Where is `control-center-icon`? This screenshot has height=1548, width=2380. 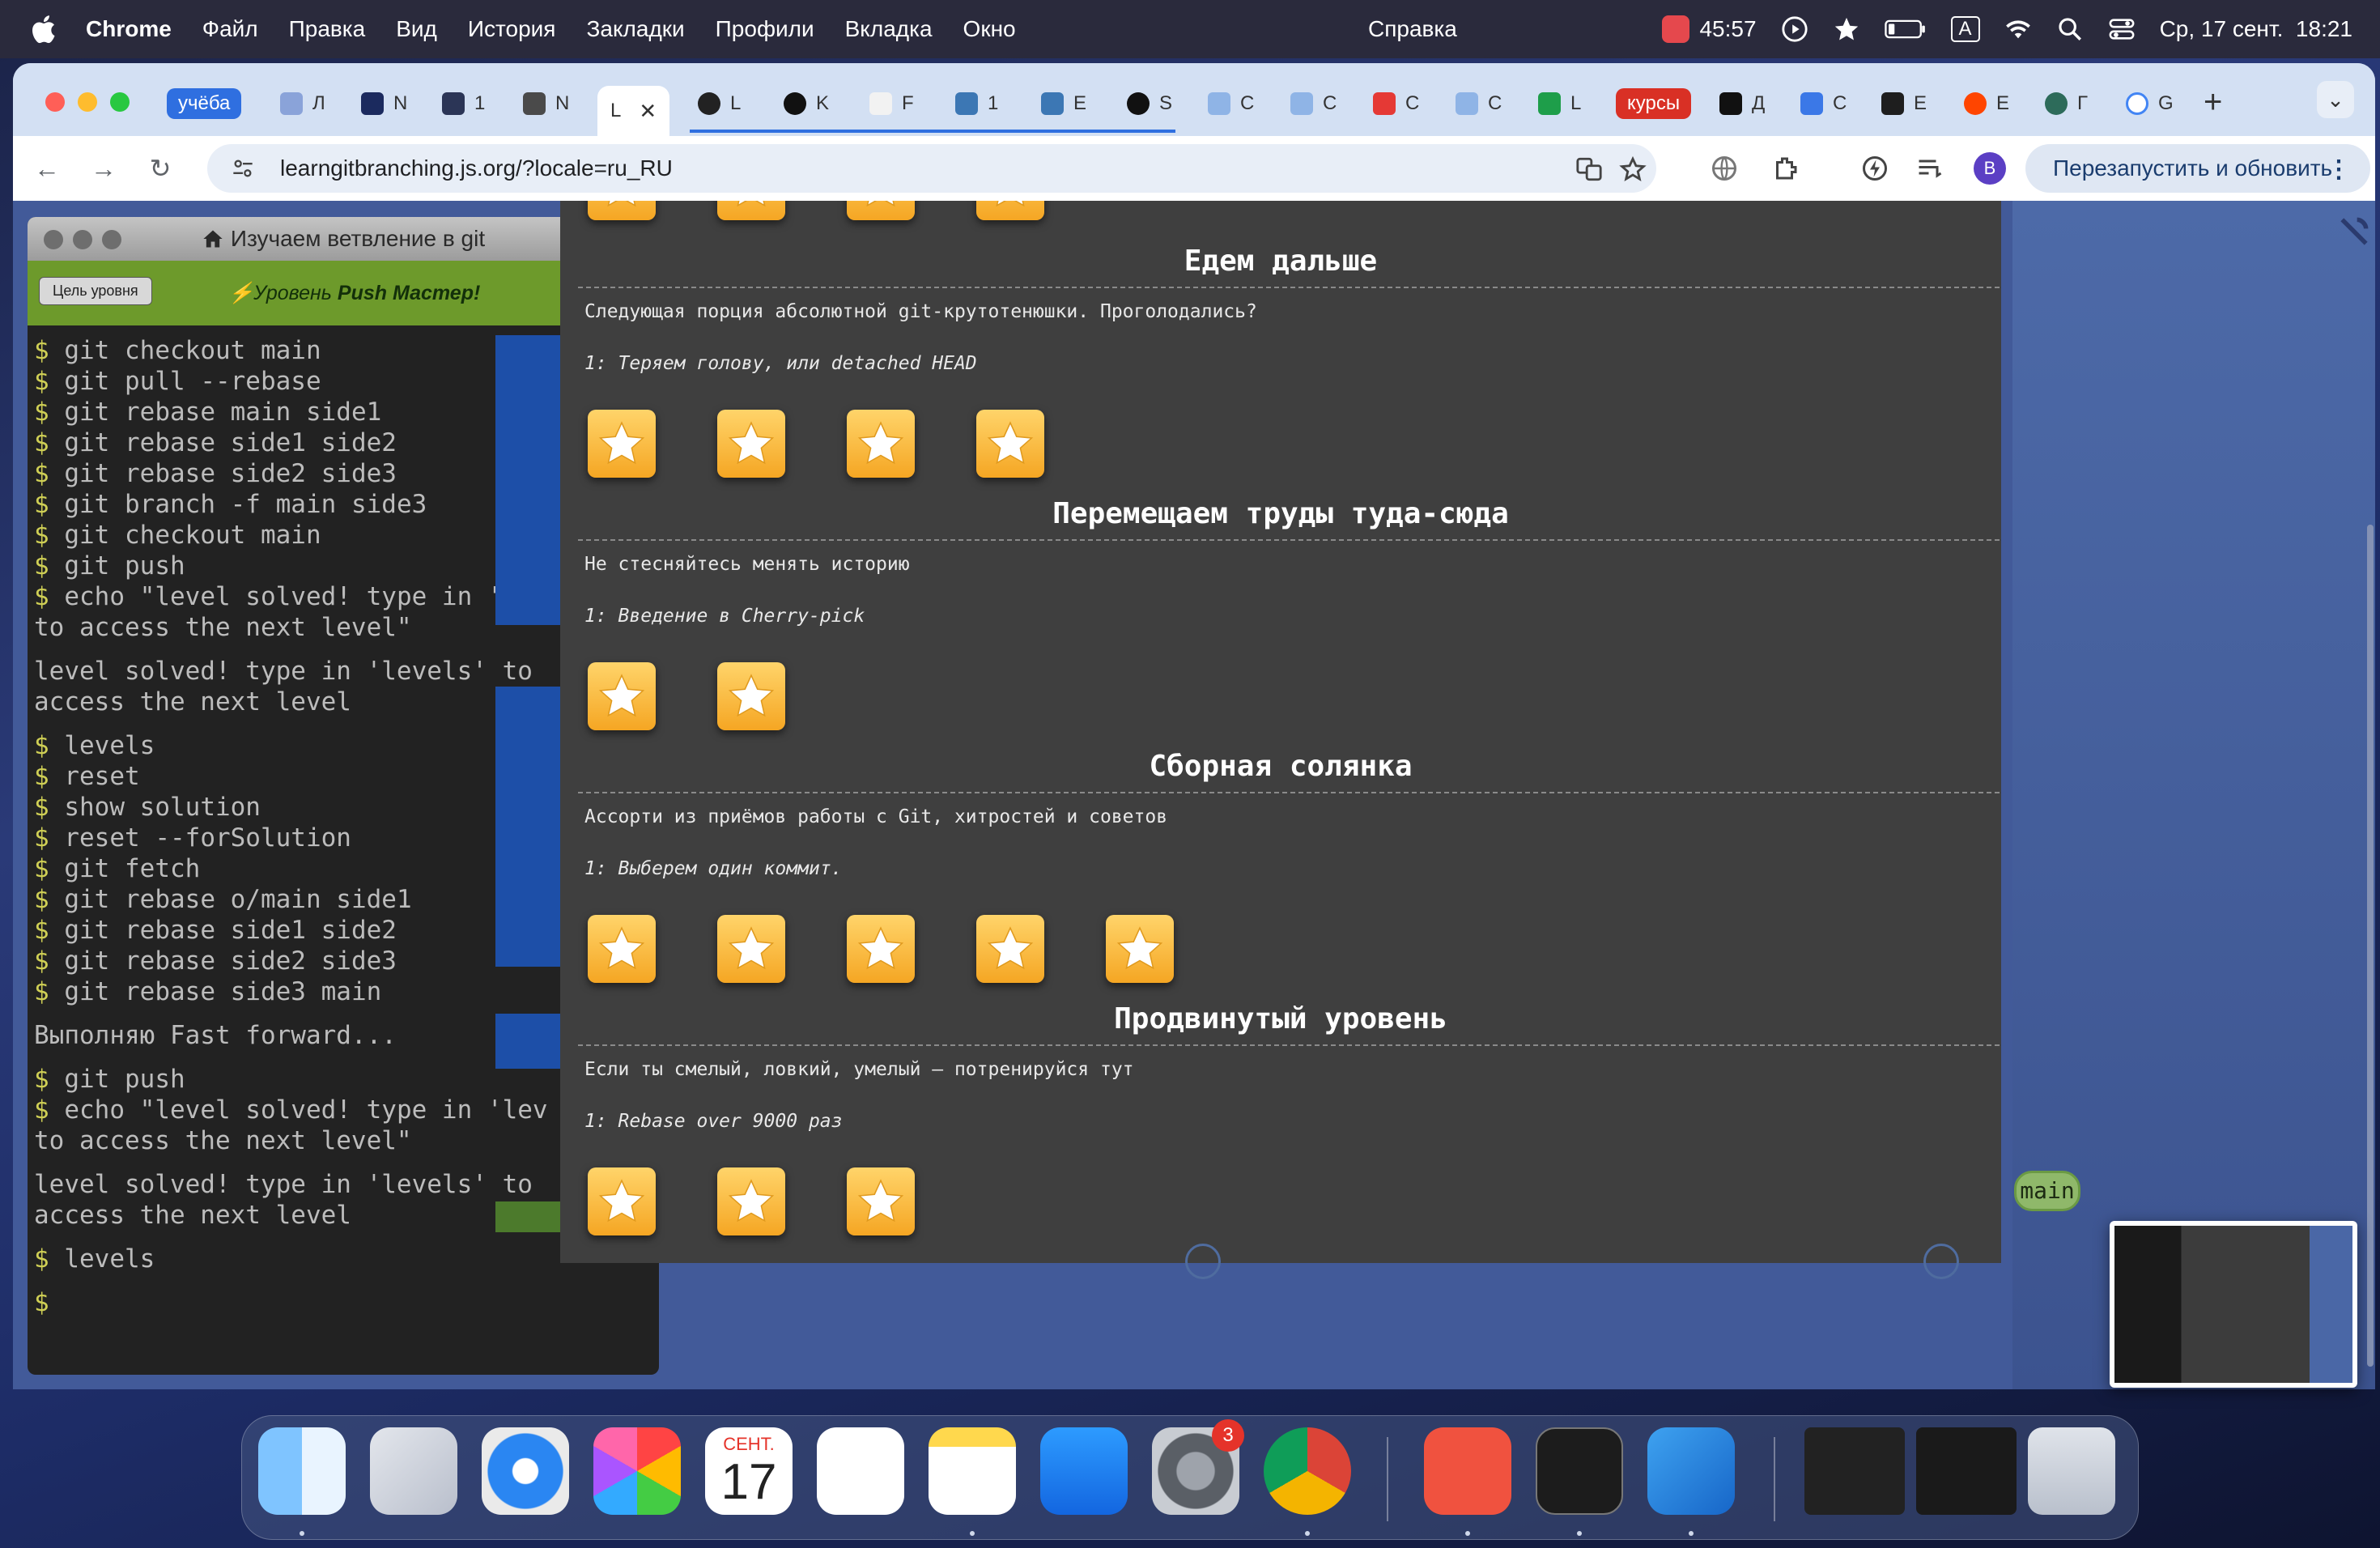 control-center-icon is located at coordinates (2122, 29).